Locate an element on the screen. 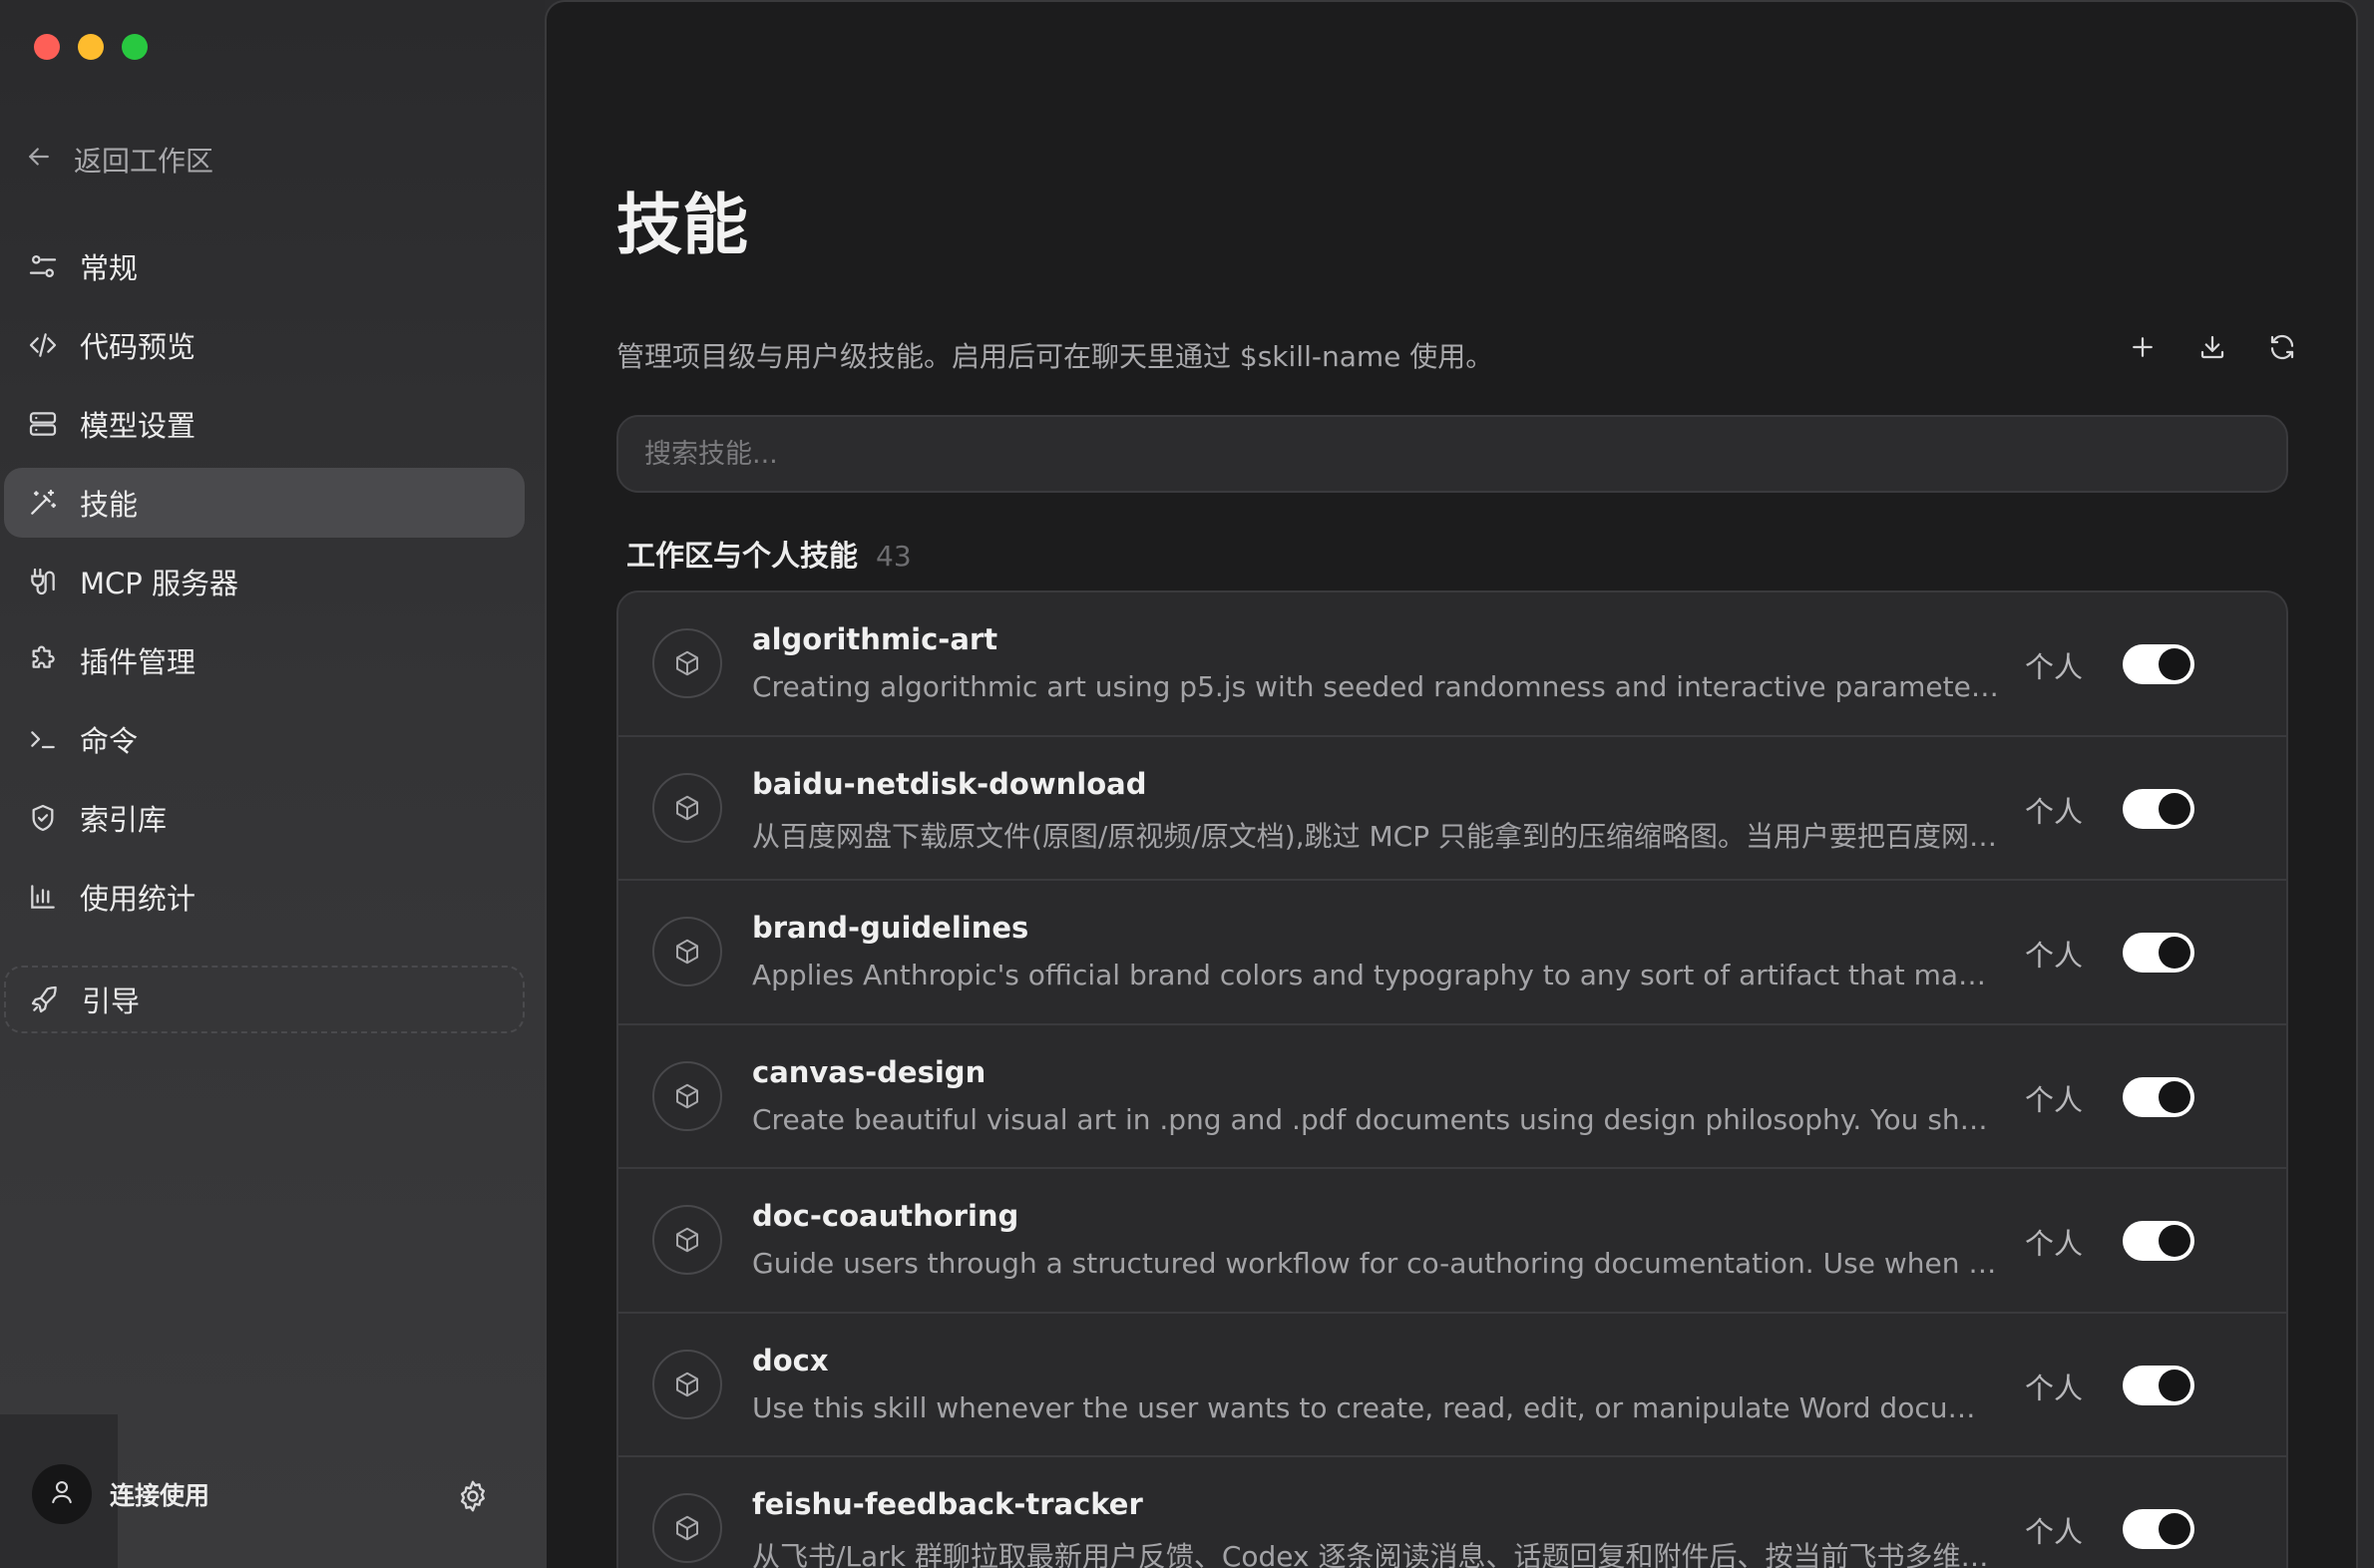  sidebar-item-label: MCP 服务器 is located at coordinates (159, 584).